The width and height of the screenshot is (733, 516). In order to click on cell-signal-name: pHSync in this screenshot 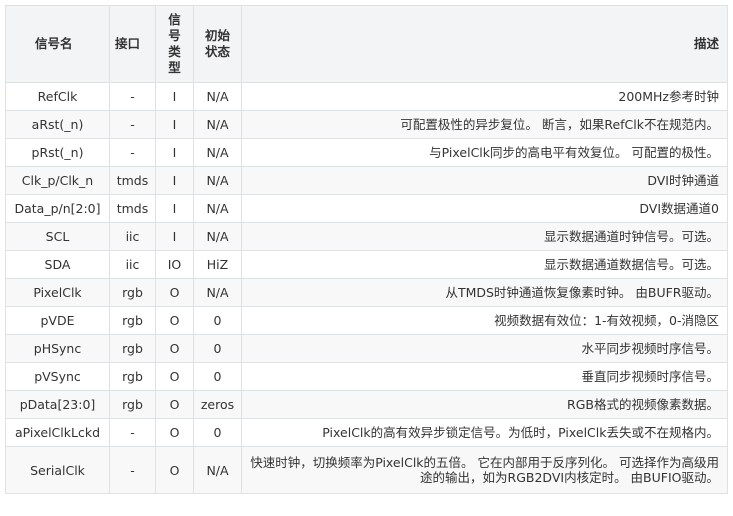, I will do `click(57, 348)`.